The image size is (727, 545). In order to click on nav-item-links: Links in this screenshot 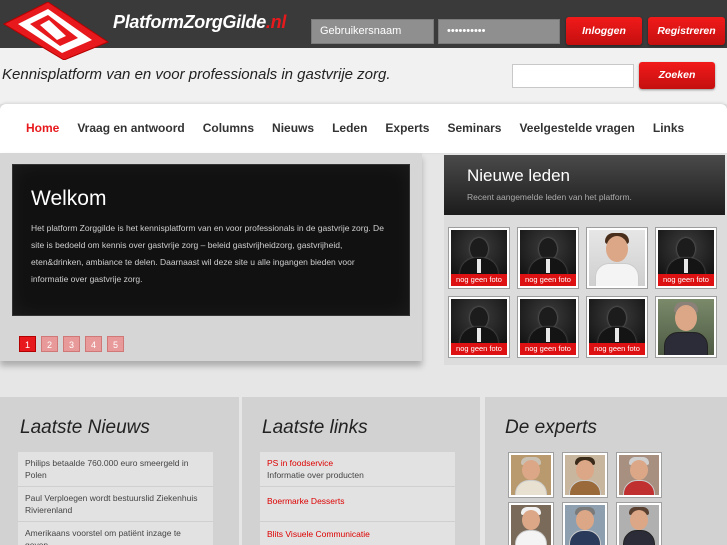, I will do `click(668, 128)`.